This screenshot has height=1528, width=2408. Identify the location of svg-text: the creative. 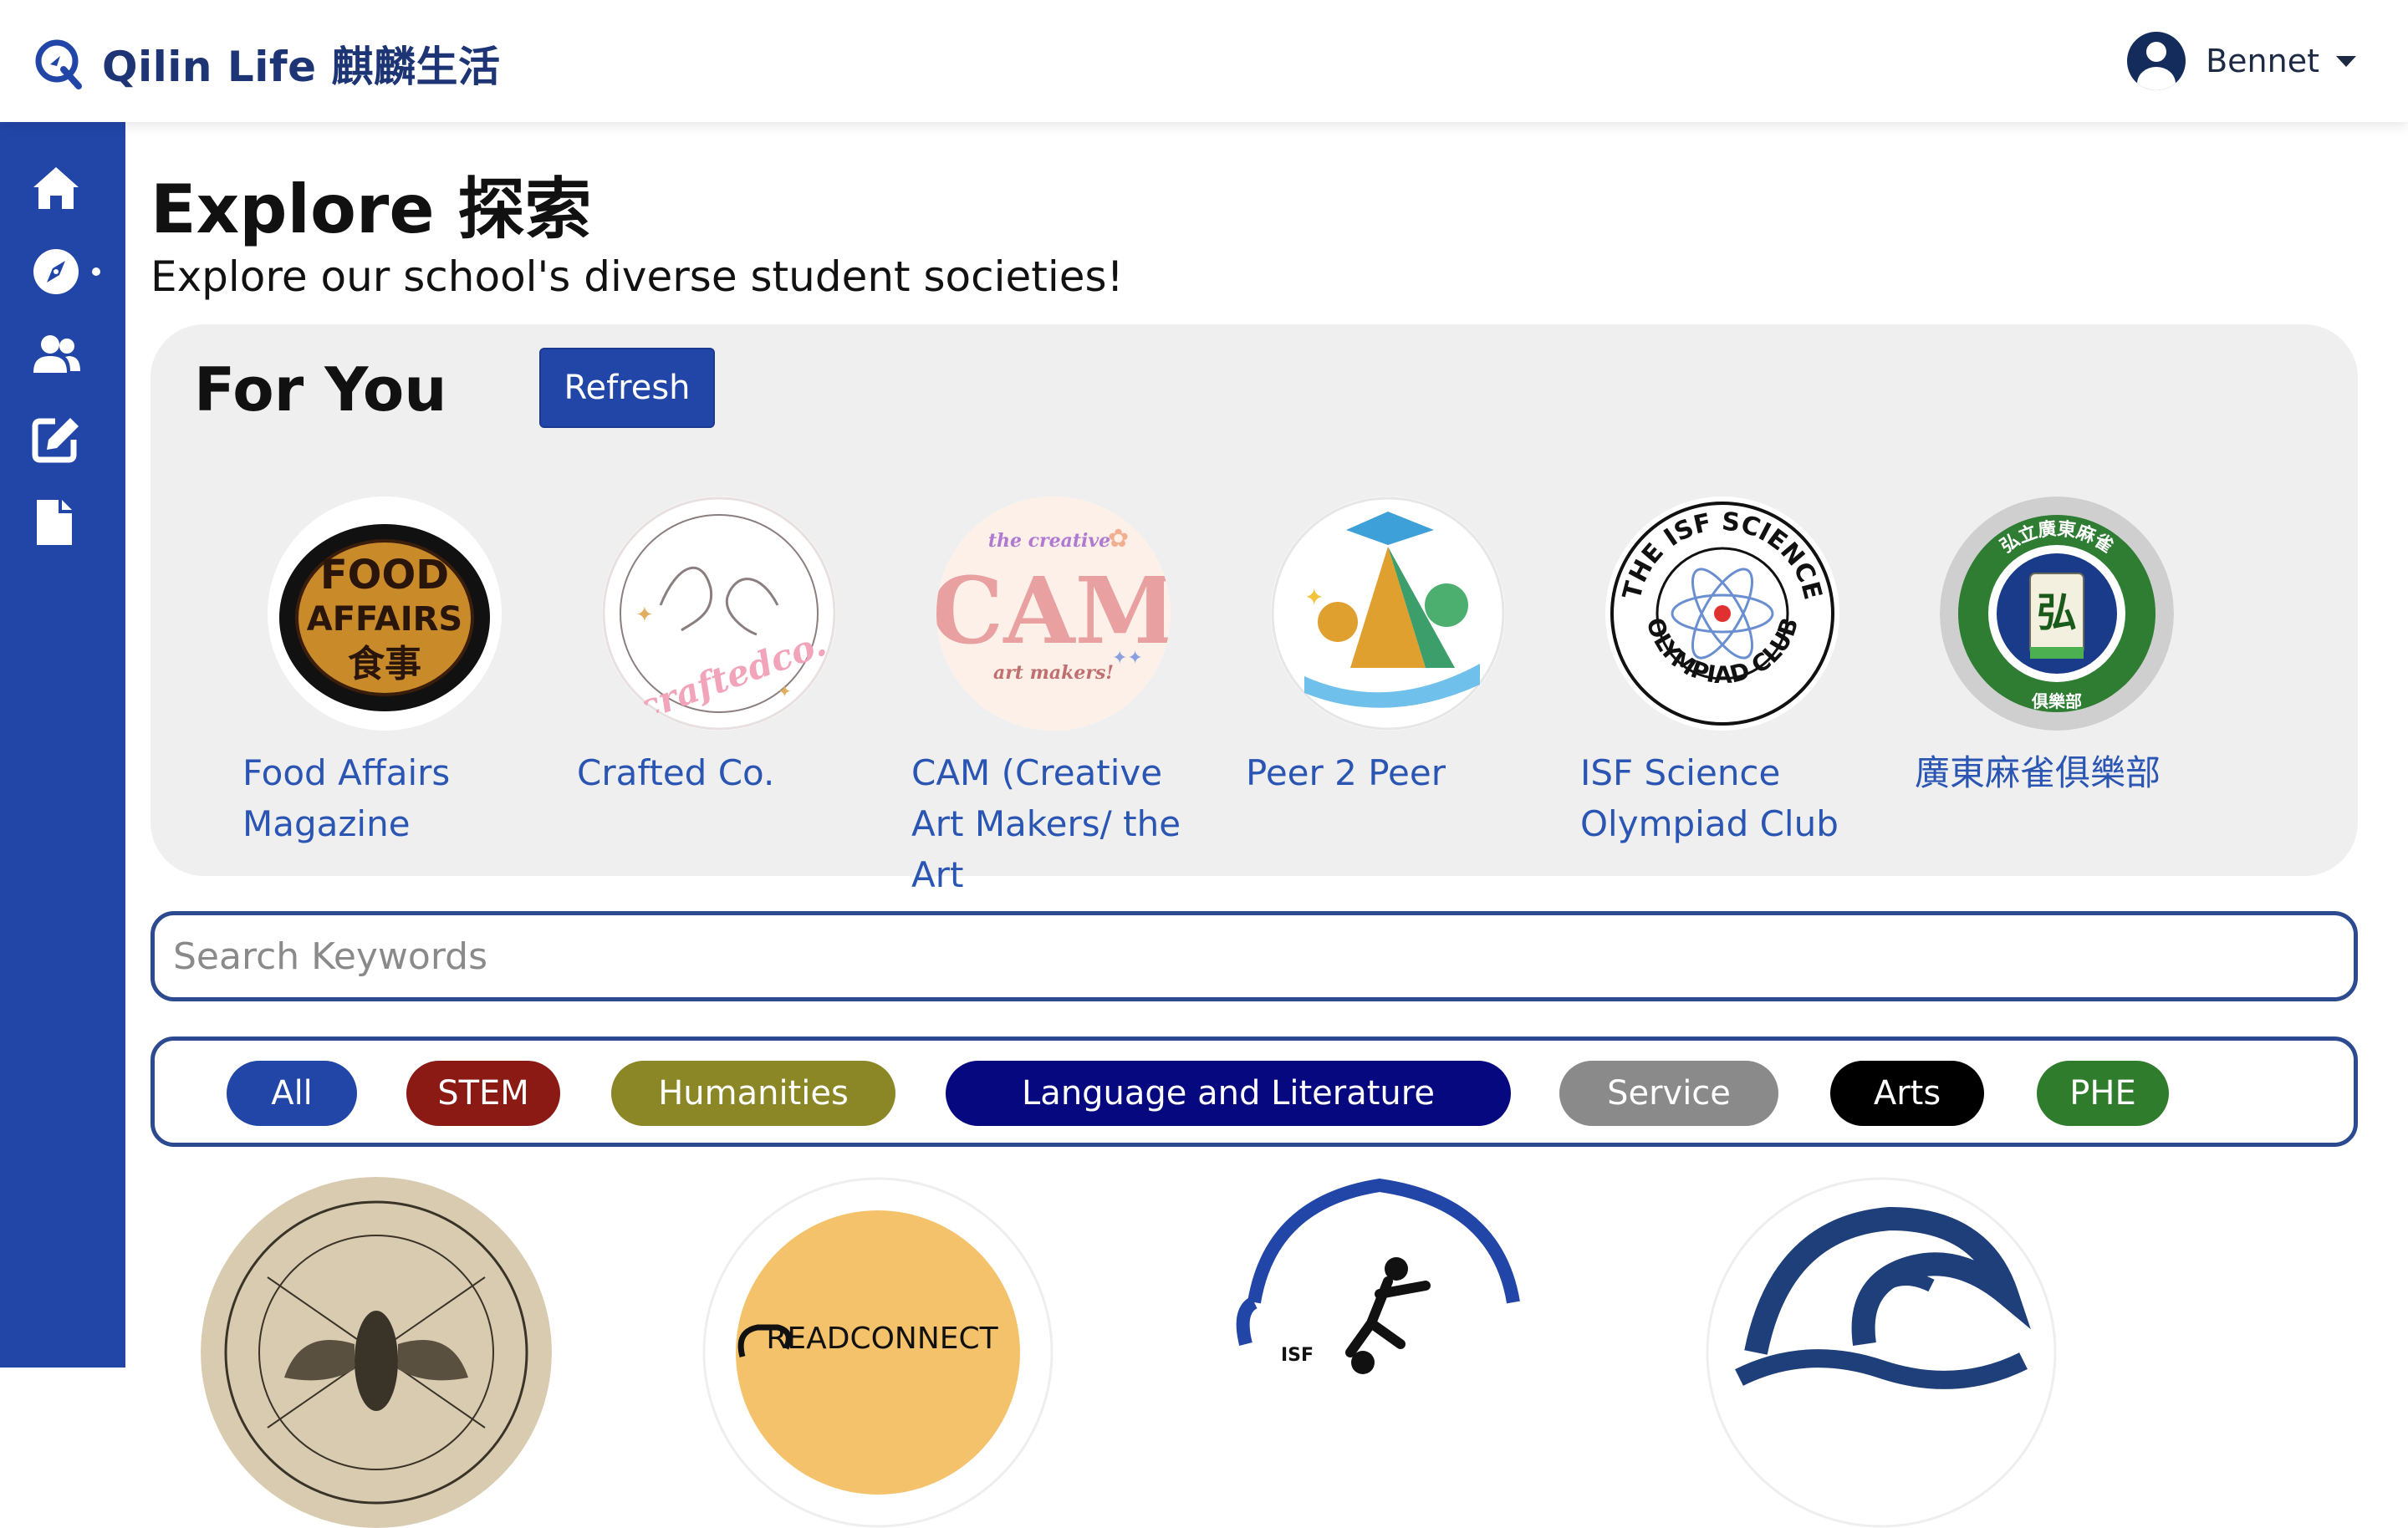
(1049, 541).